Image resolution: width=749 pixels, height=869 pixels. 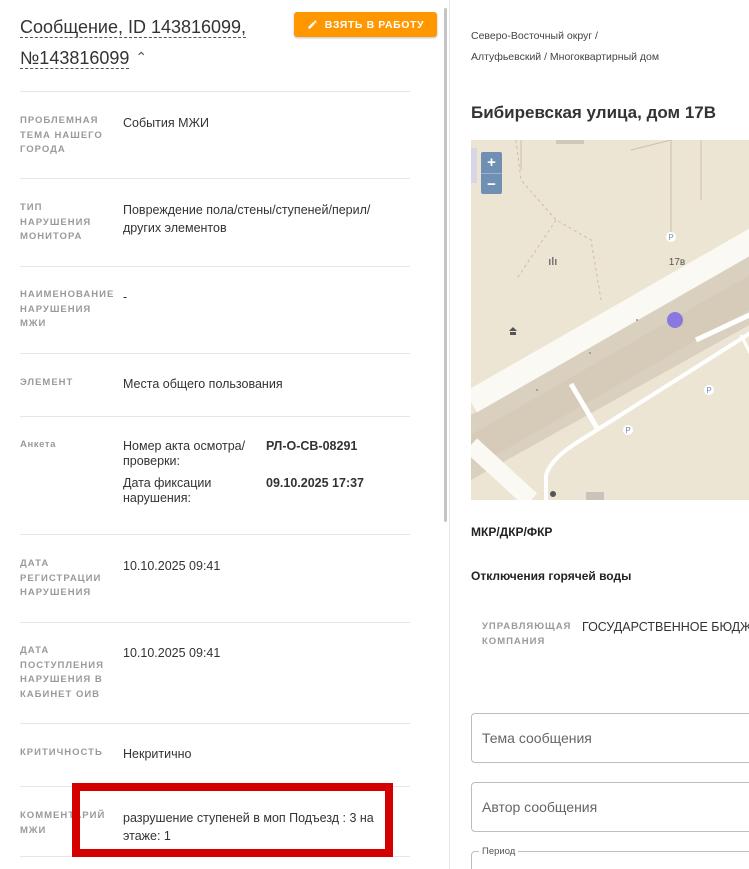 I want to click on highlight-box, so click(x=232, y=820).